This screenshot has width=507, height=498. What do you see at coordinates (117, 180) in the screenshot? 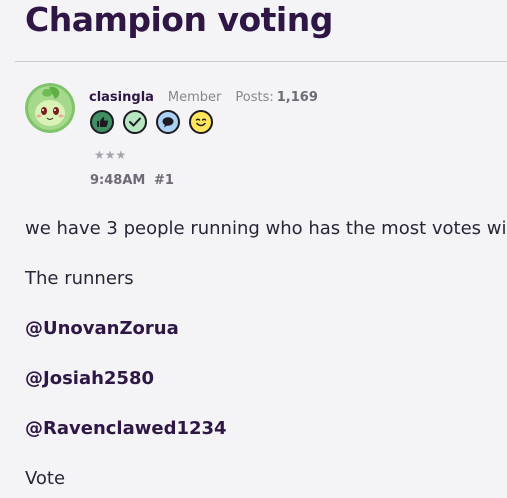
I see `post-time: 9:48AM` at bounding box center [117, 180].